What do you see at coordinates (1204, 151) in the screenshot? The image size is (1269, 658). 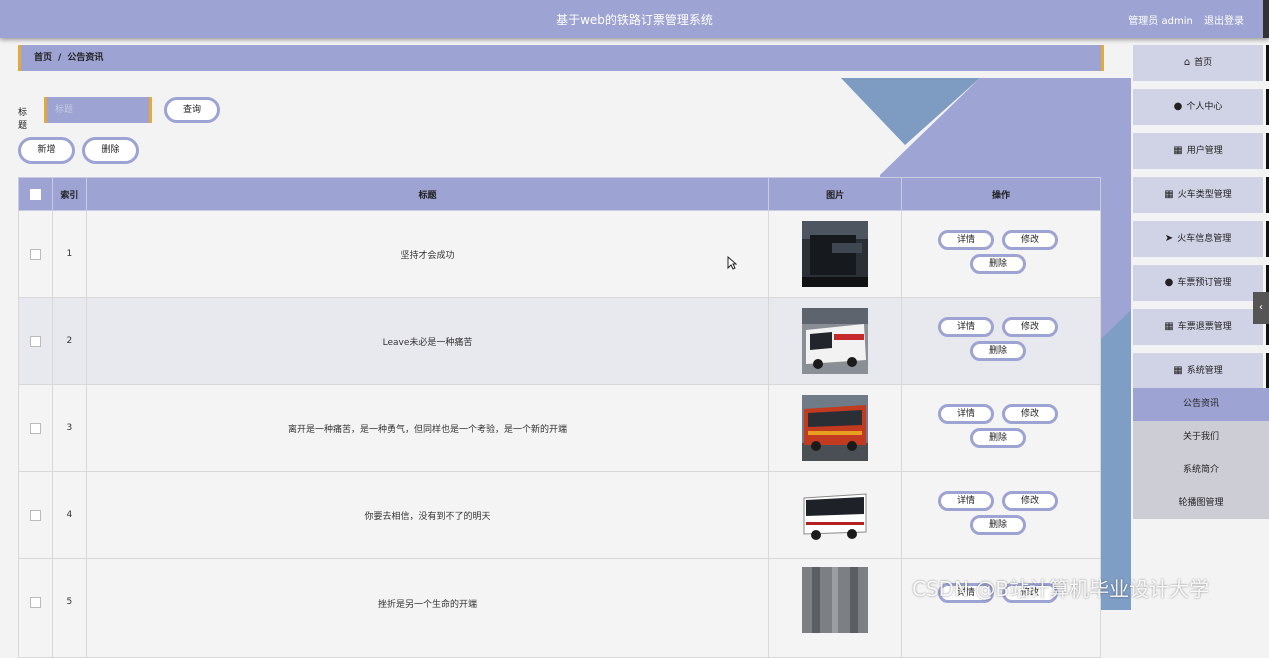 I see `sidebar-item-label: 用户管理` at bounding box center [1204, 151].